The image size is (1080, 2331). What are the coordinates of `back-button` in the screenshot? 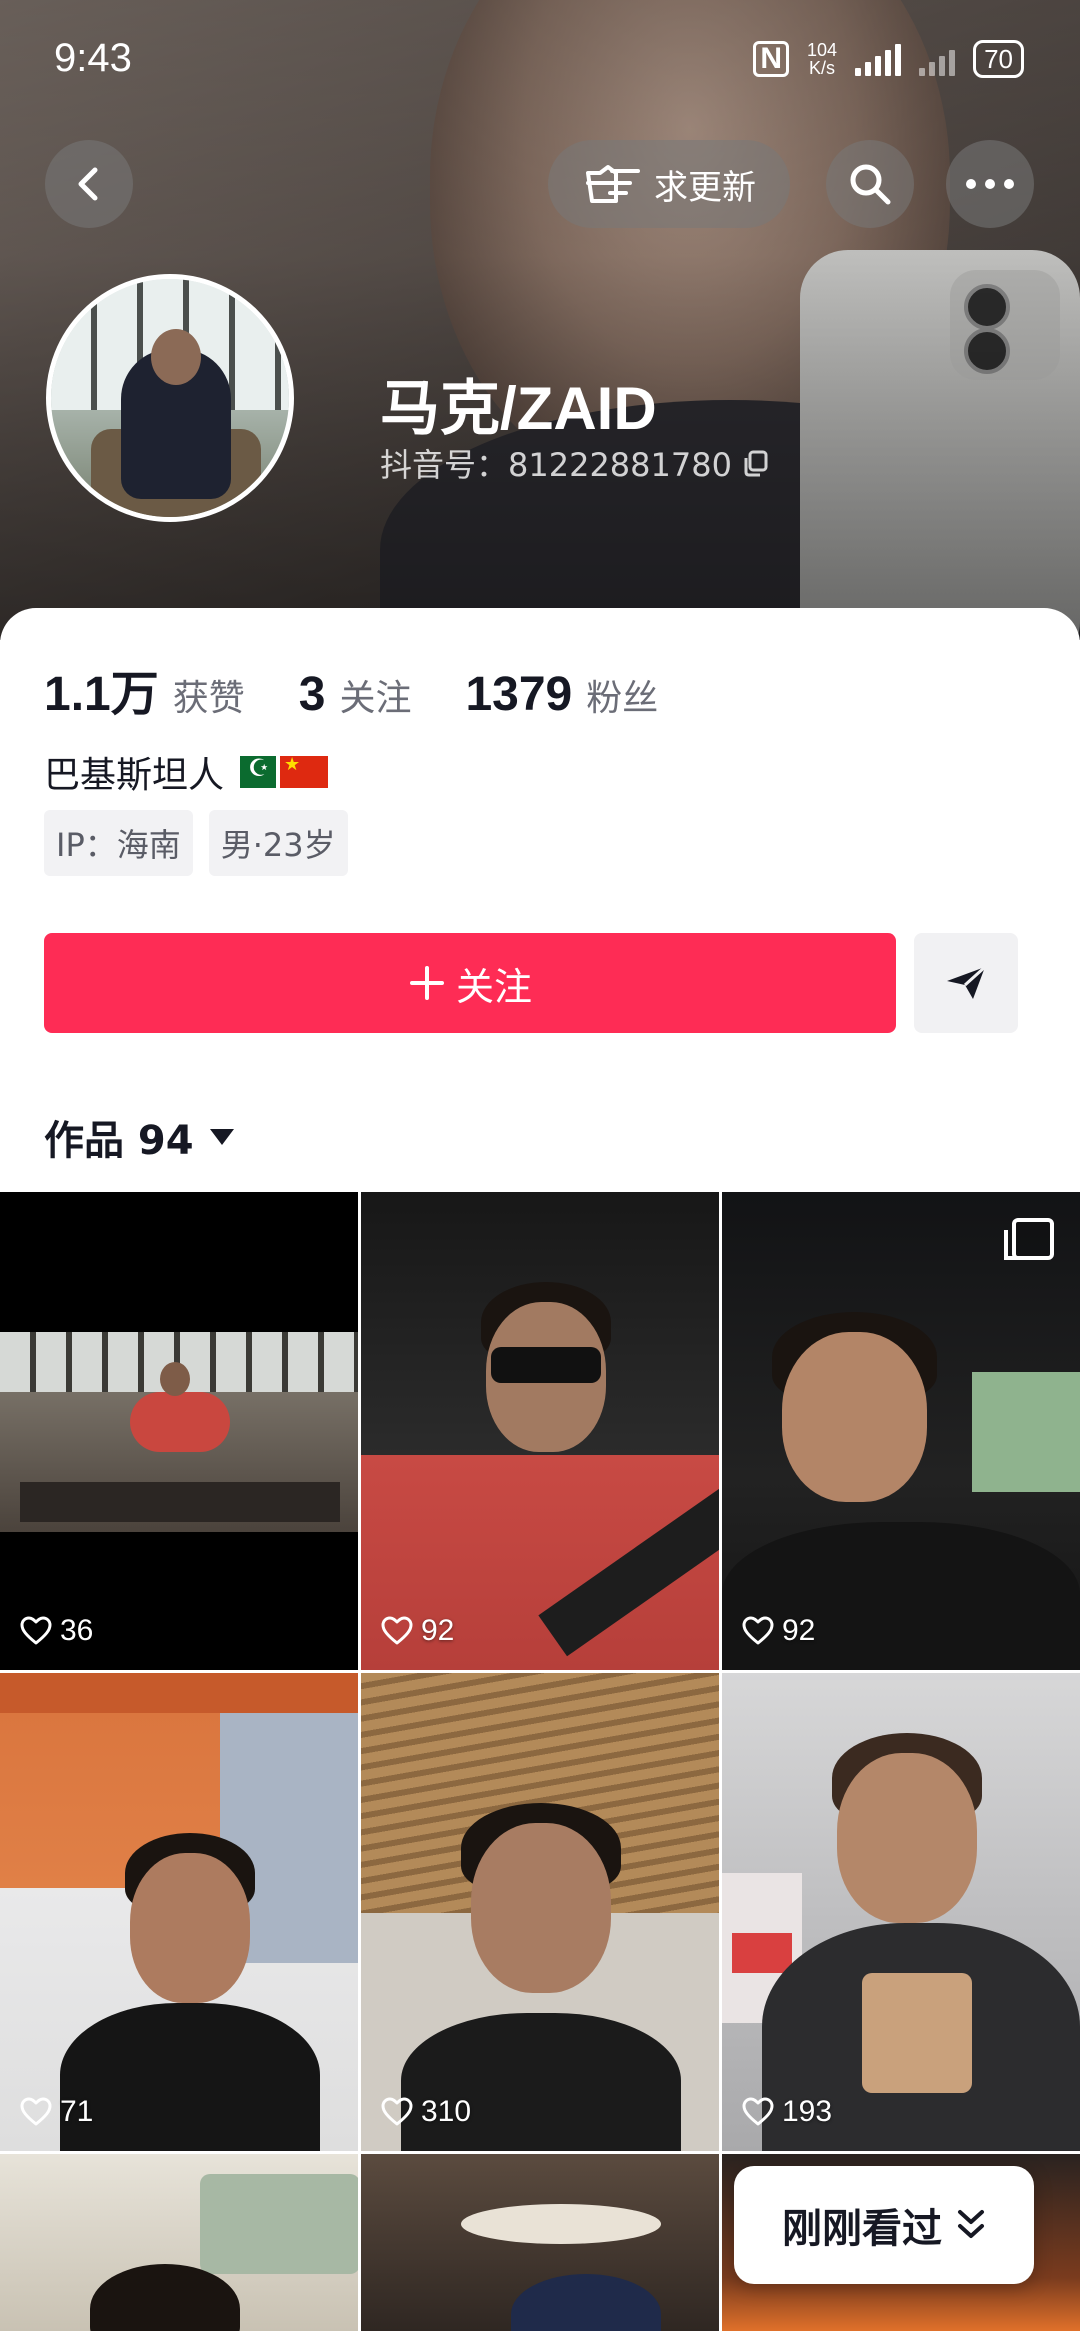 It's located at (89, 184).